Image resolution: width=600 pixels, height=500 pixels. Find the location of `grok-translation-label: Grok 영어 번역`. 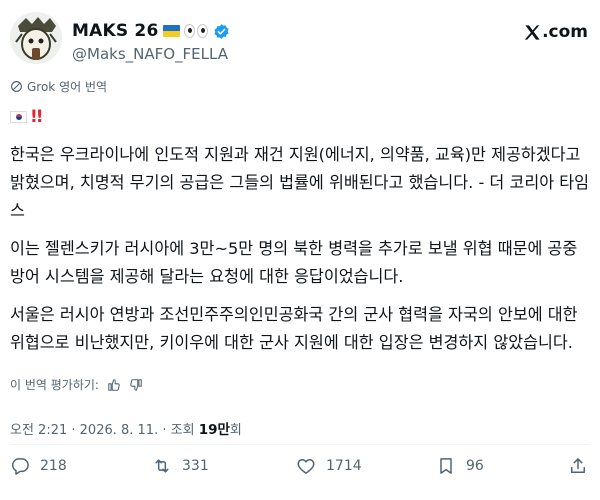

grok-translation-label: Grok 영어 번역 is located at coordinates (58, 86).